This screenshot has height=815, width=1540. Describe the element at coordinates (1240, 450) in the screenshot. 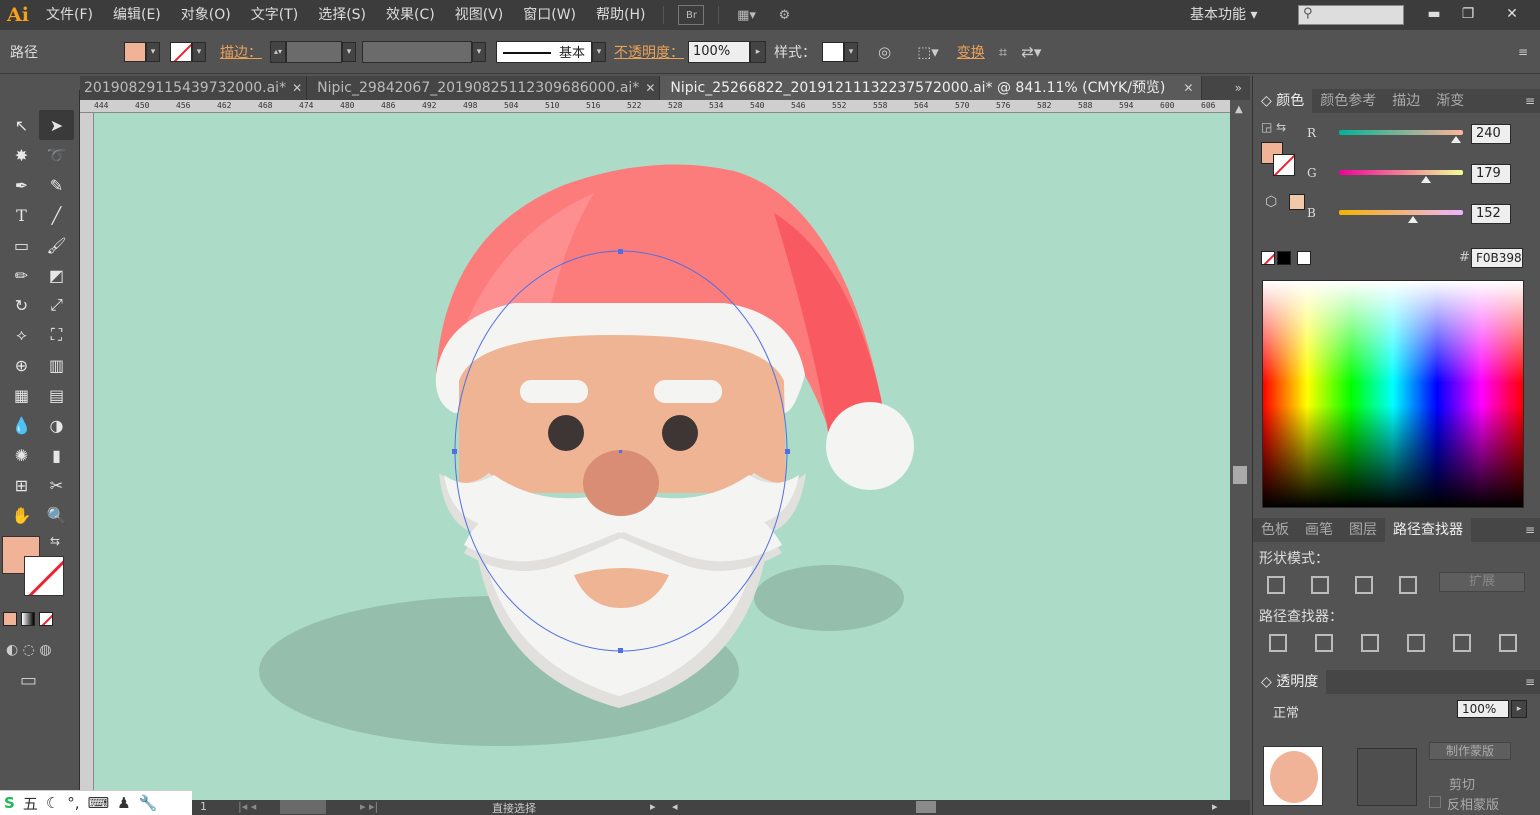

I see `vertical-scrollbar: ▲` at that location.